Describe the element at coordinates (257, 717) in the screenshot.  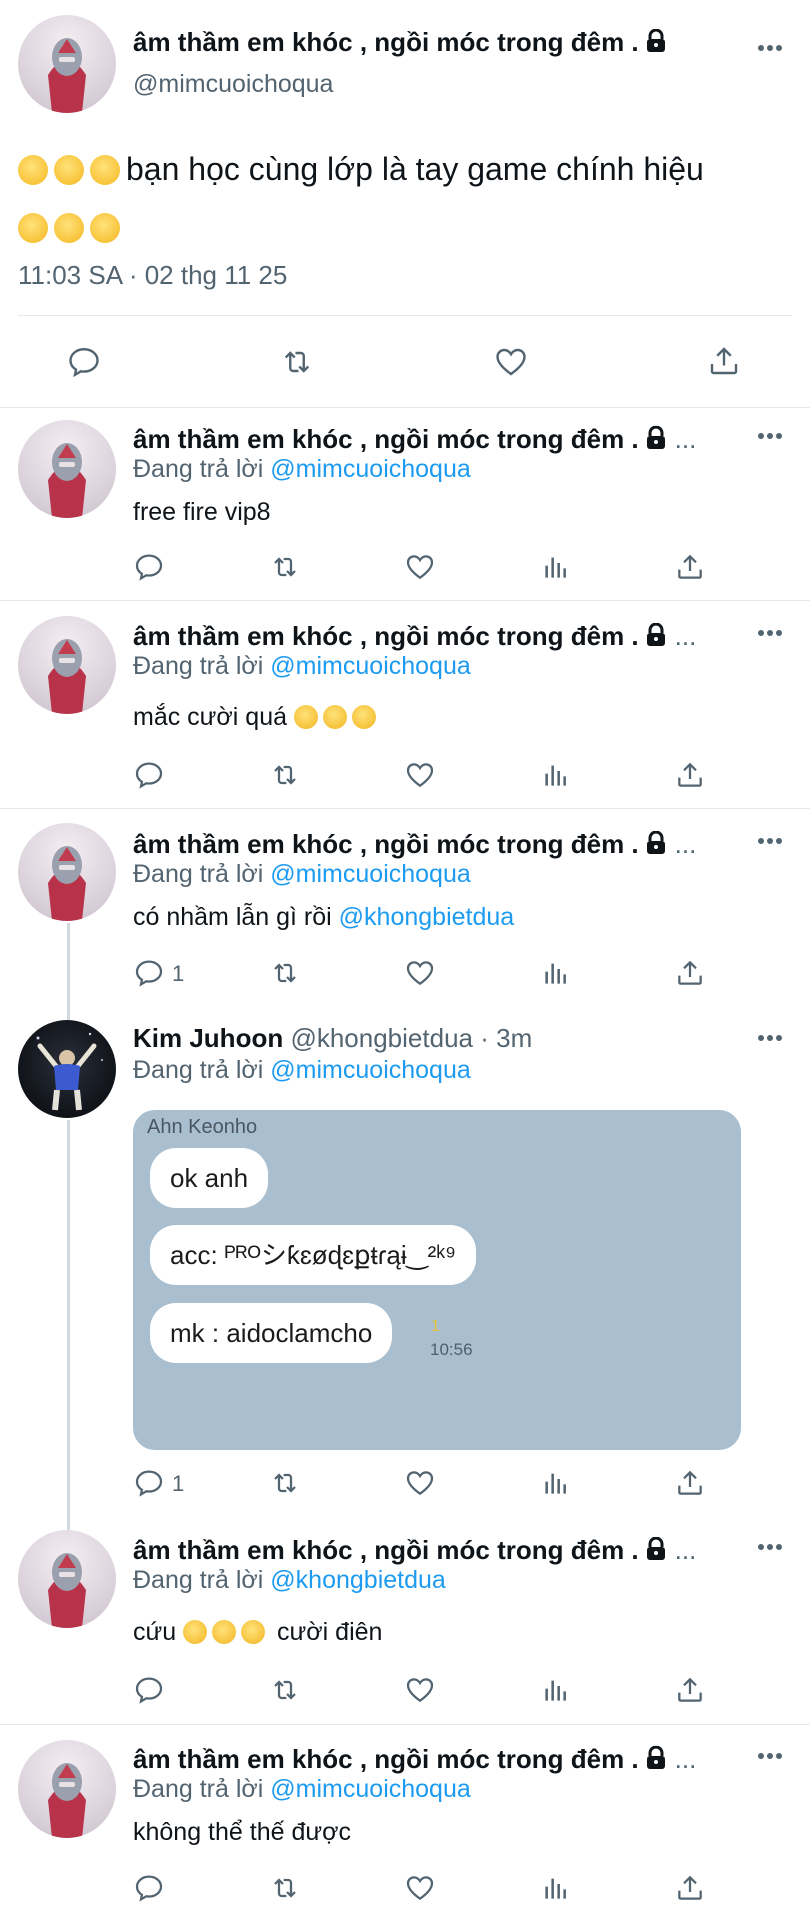
I see `reply-text: mắc cười quá` at that location.